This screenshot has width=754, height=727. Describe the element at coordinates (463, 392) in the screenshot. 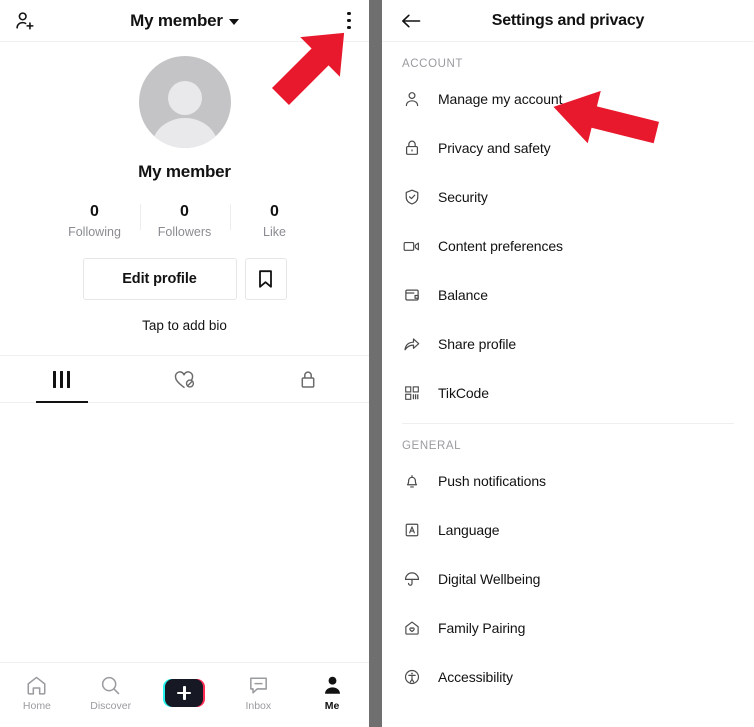

I see `setting-label: TikCode` at that location.